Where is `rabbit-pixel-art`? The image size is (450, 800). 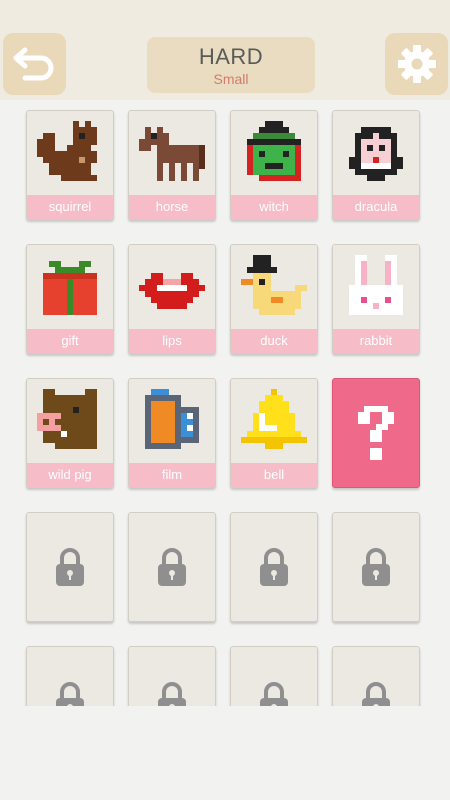
rabbit-pixel-art is located at coordinates (376, 285).